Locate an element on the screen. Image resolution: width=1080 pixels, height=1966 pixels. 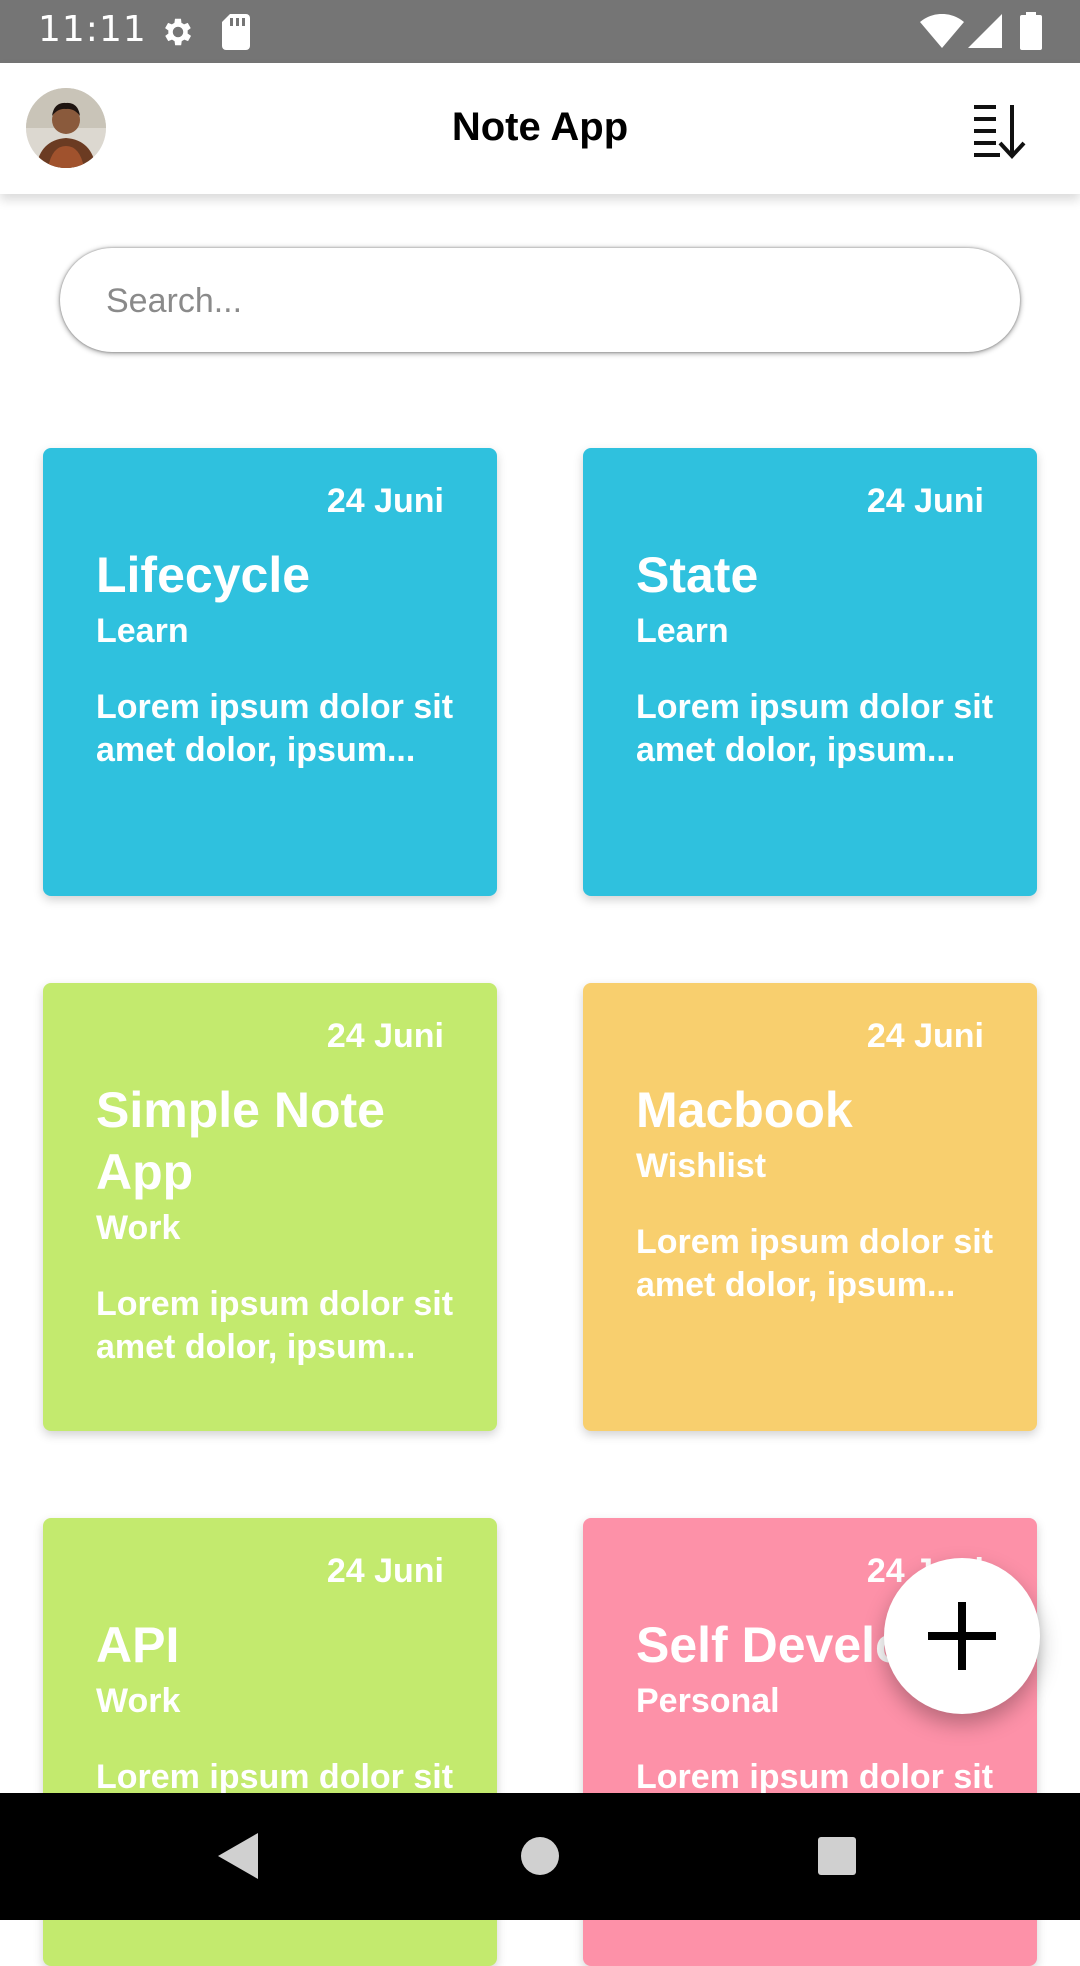
home-icon is located at coordinates (540, 1856).